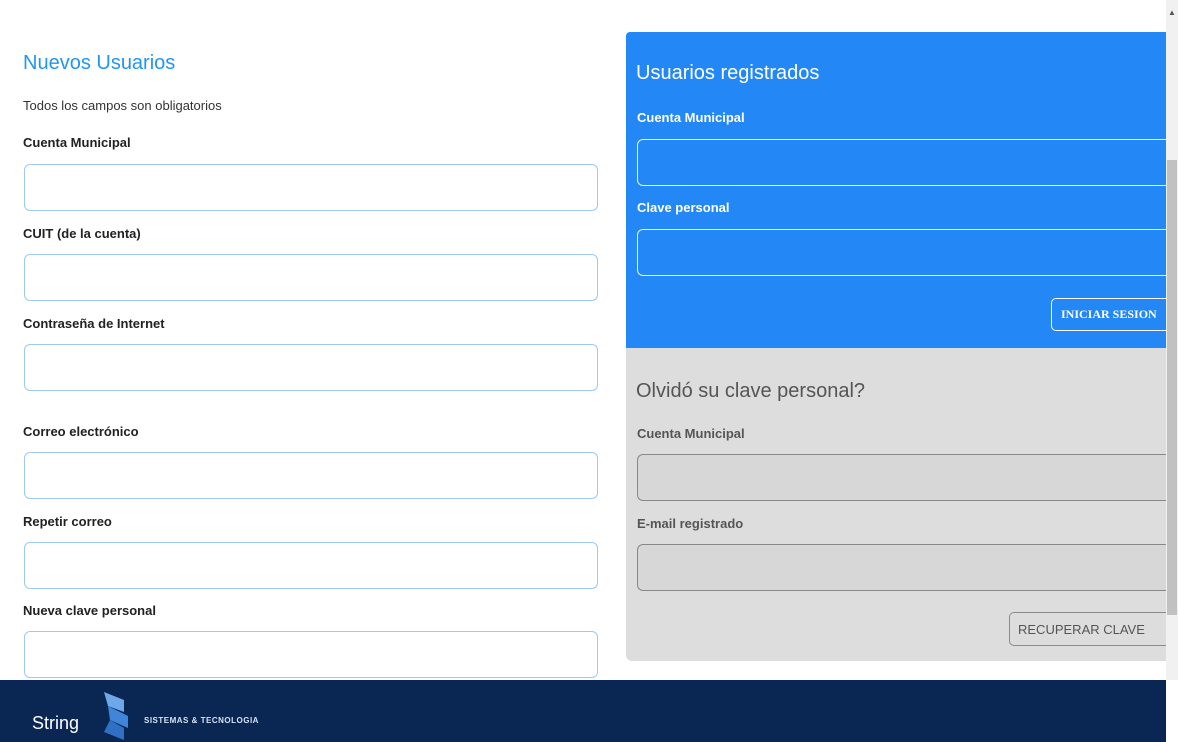 The image size is (1178, 742). What do you see at coordinates (728, 73) in the screenshot?
I see `registered-users-title: Usuarios registrados` at bounding box center [728, 73].